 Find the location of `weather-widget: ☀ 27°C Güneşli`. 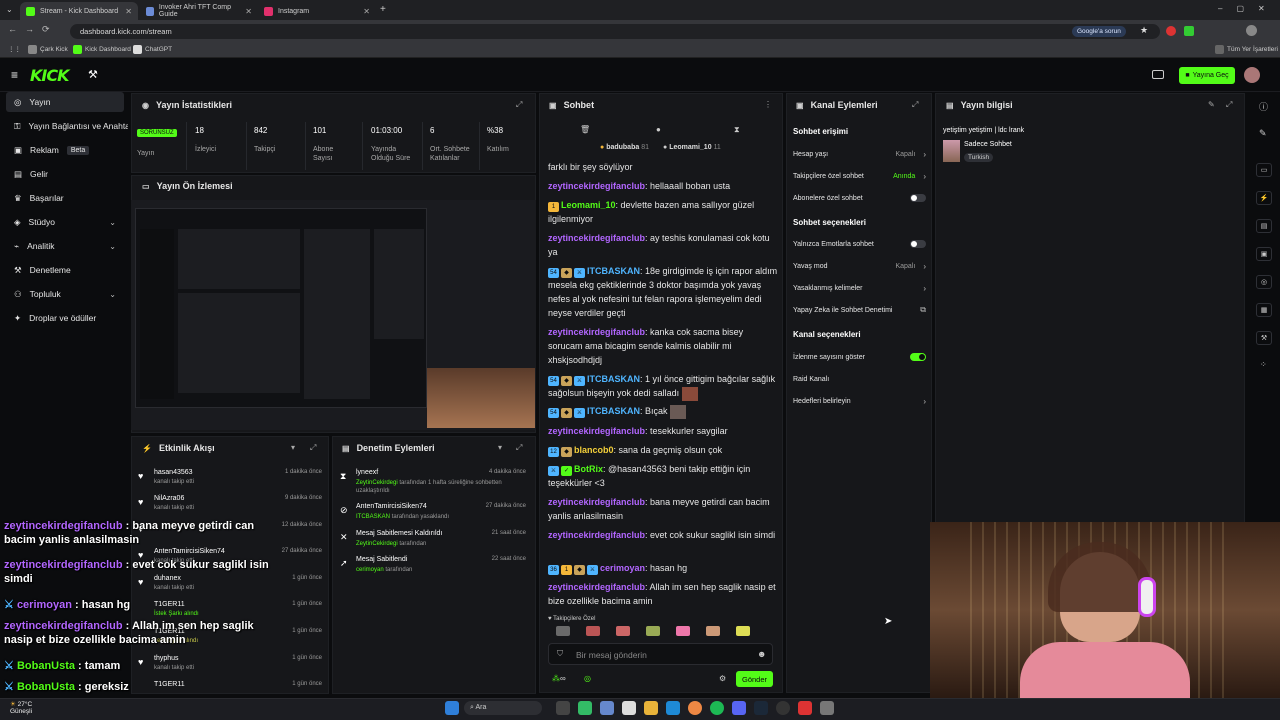

weather-widget: ☀ 27°C Güneşli is located at coordinates (21, 708).